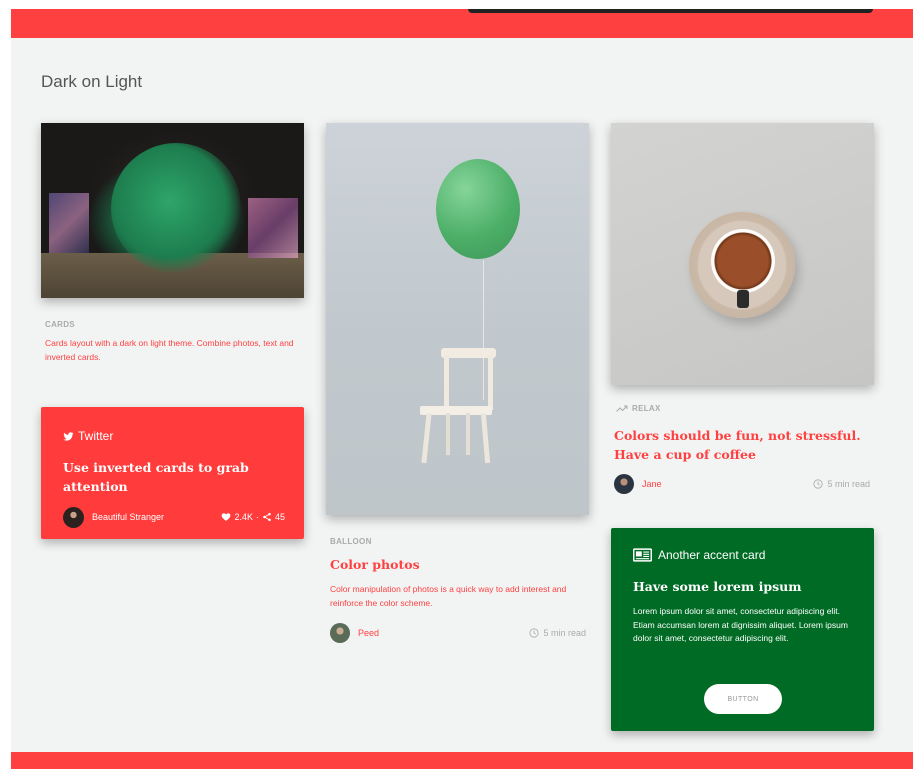  Describe the element at coordinates (712, 555) in the screenshot. I see `accent-card-label: Another accent card` at that location.